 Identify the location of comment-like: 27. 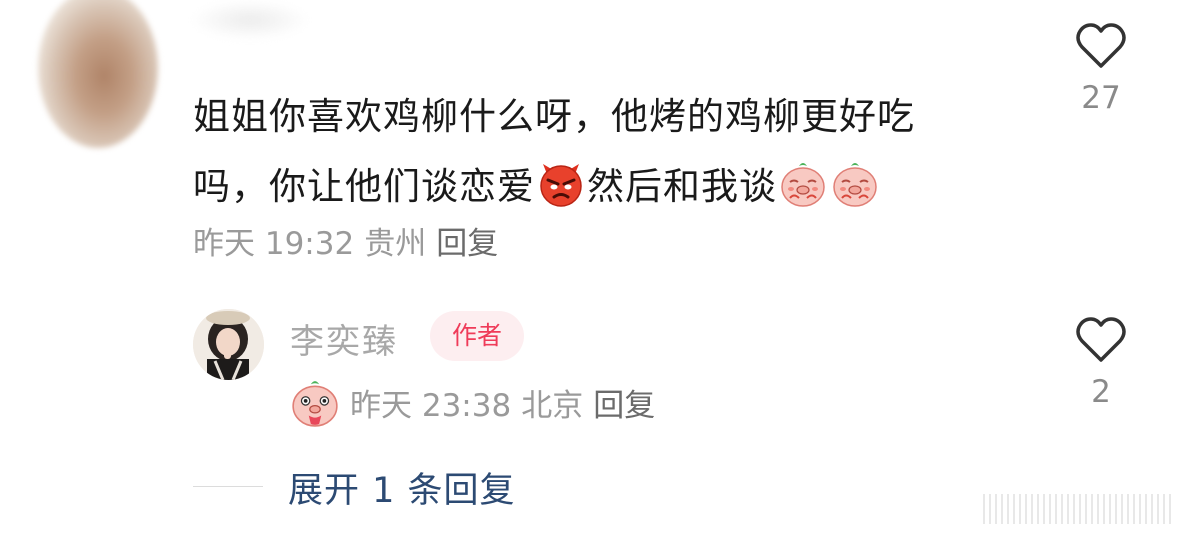
(1101, 69).